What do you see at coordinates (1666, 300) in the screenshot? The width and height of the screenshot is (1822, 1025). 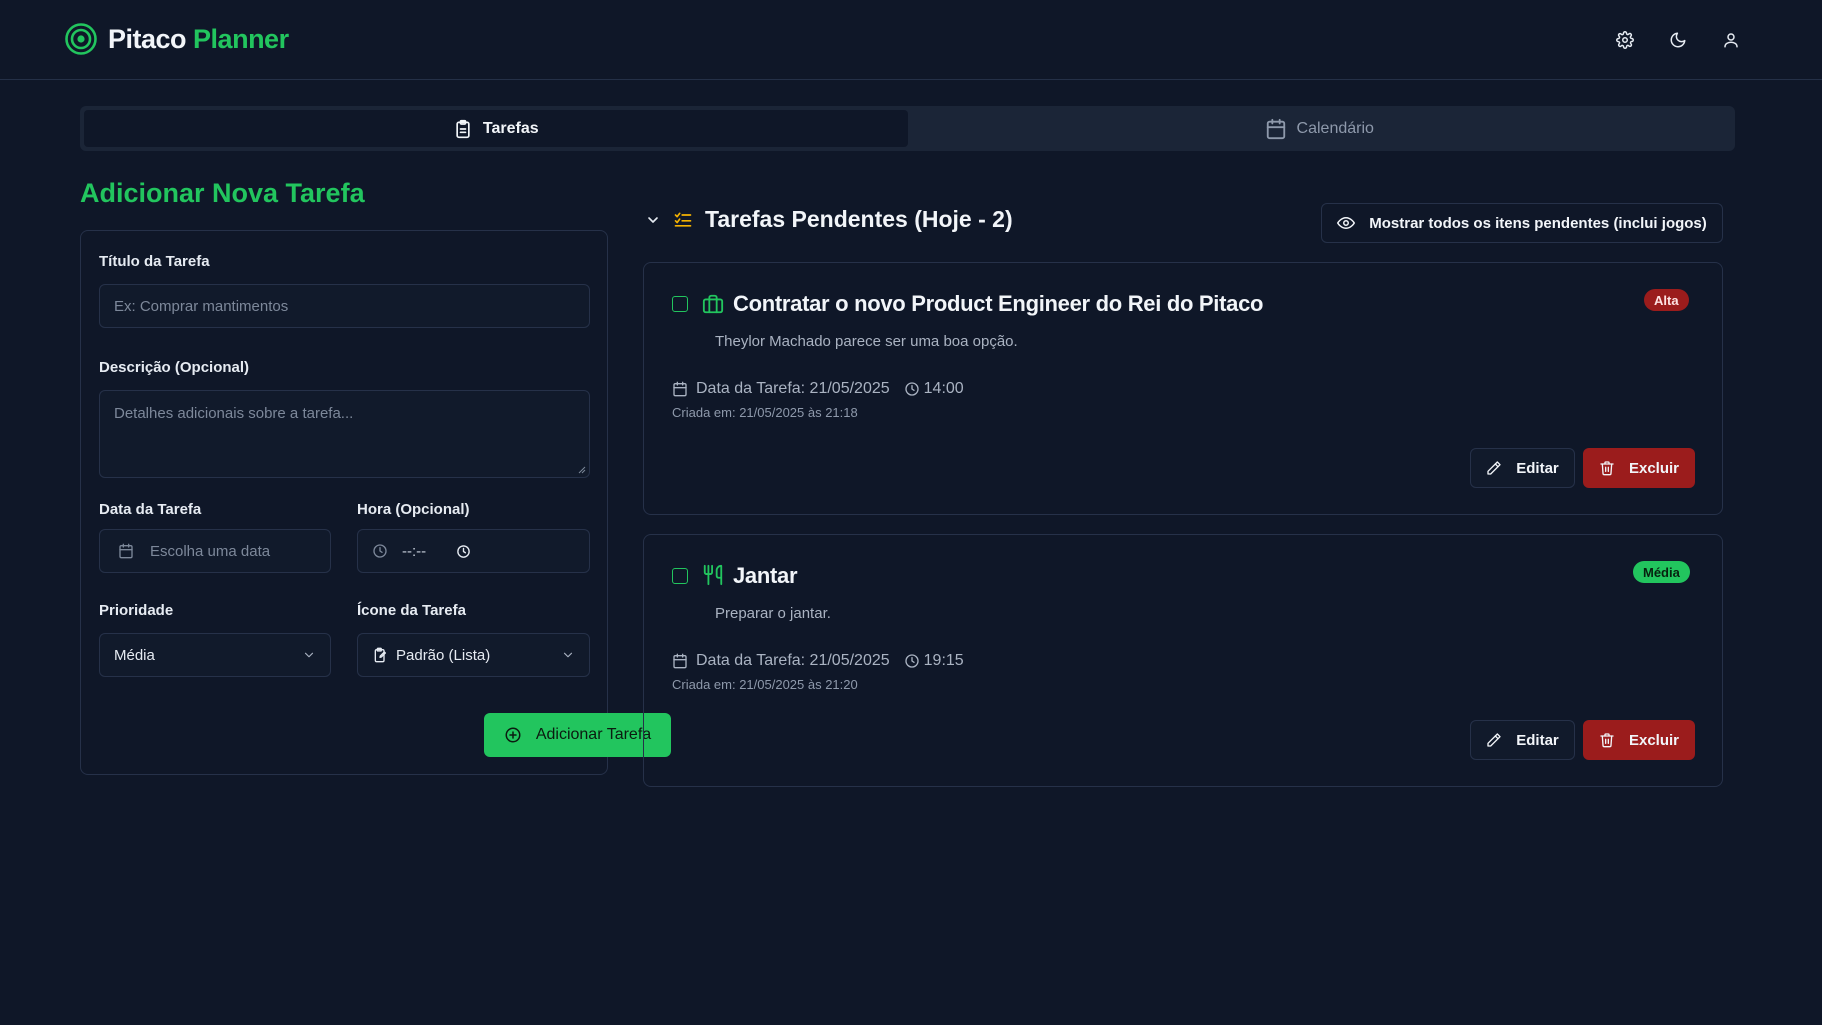 I see `priority-badge: Alta` at bounding box center [1666, 300].